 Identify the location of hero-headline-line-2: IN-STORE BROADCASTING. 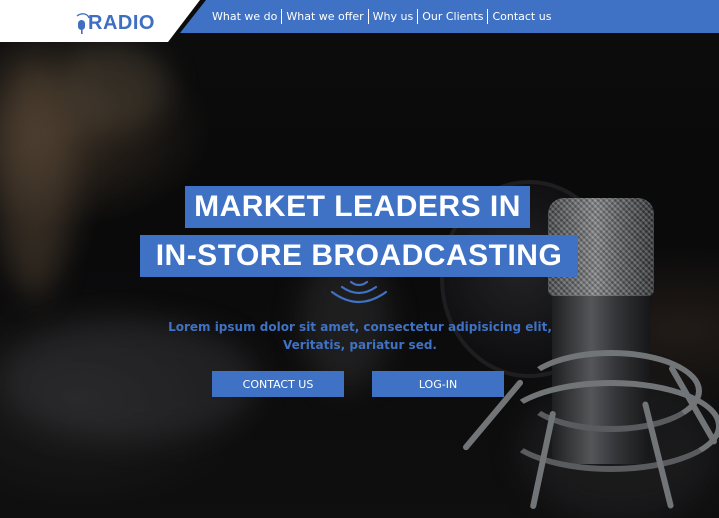
(359, 256).